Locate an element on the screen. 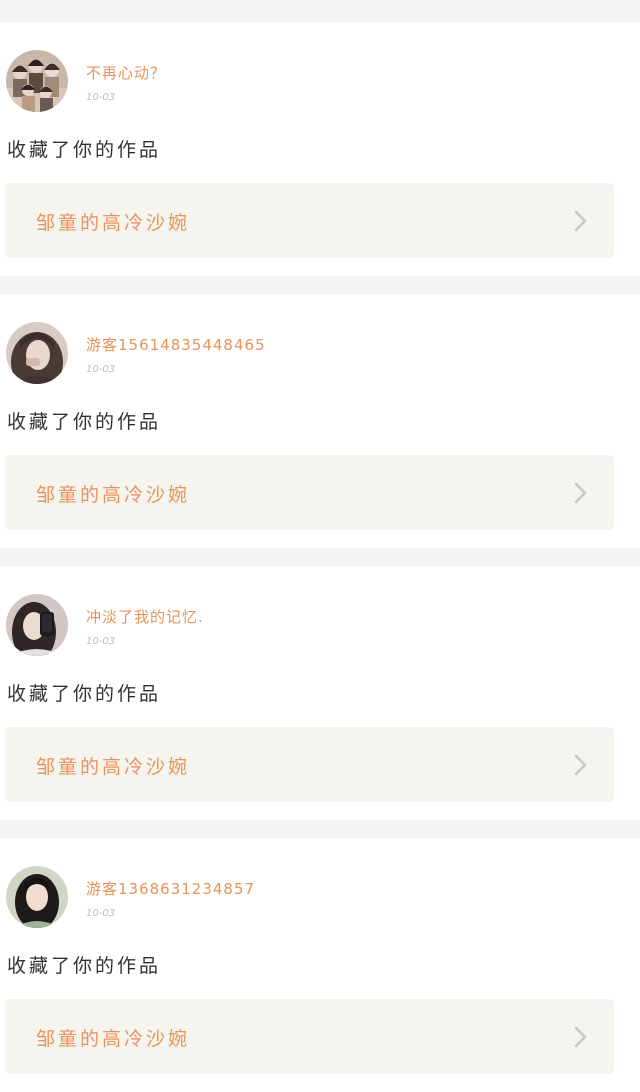 The height and width of the screenshot is (1092, 640). group-photo-avatar-icon is located at coordinates (37, 81).